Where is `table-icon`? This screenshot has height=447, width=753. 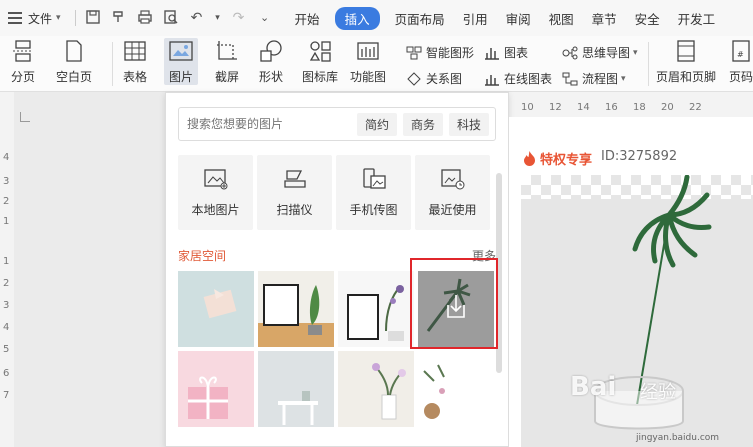 table-icon is located at coordinates (135, 51).